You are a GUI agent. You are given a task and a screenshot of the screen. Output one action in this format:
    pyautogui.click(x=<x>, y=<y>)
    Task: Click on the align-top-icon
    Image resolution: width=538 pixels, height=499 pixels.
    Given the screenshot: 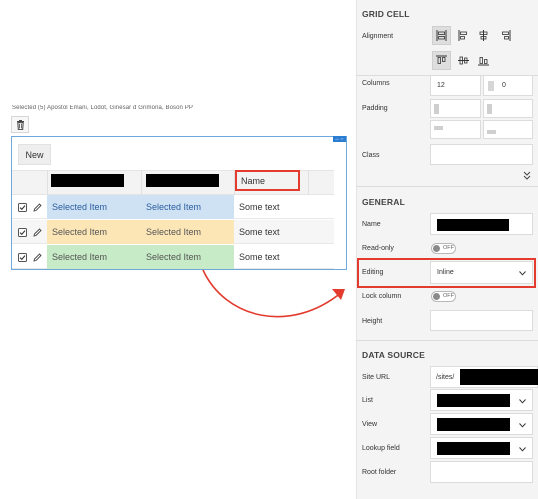 What is the action you would take?
    pyautogui.click(x=441, y=59)
    